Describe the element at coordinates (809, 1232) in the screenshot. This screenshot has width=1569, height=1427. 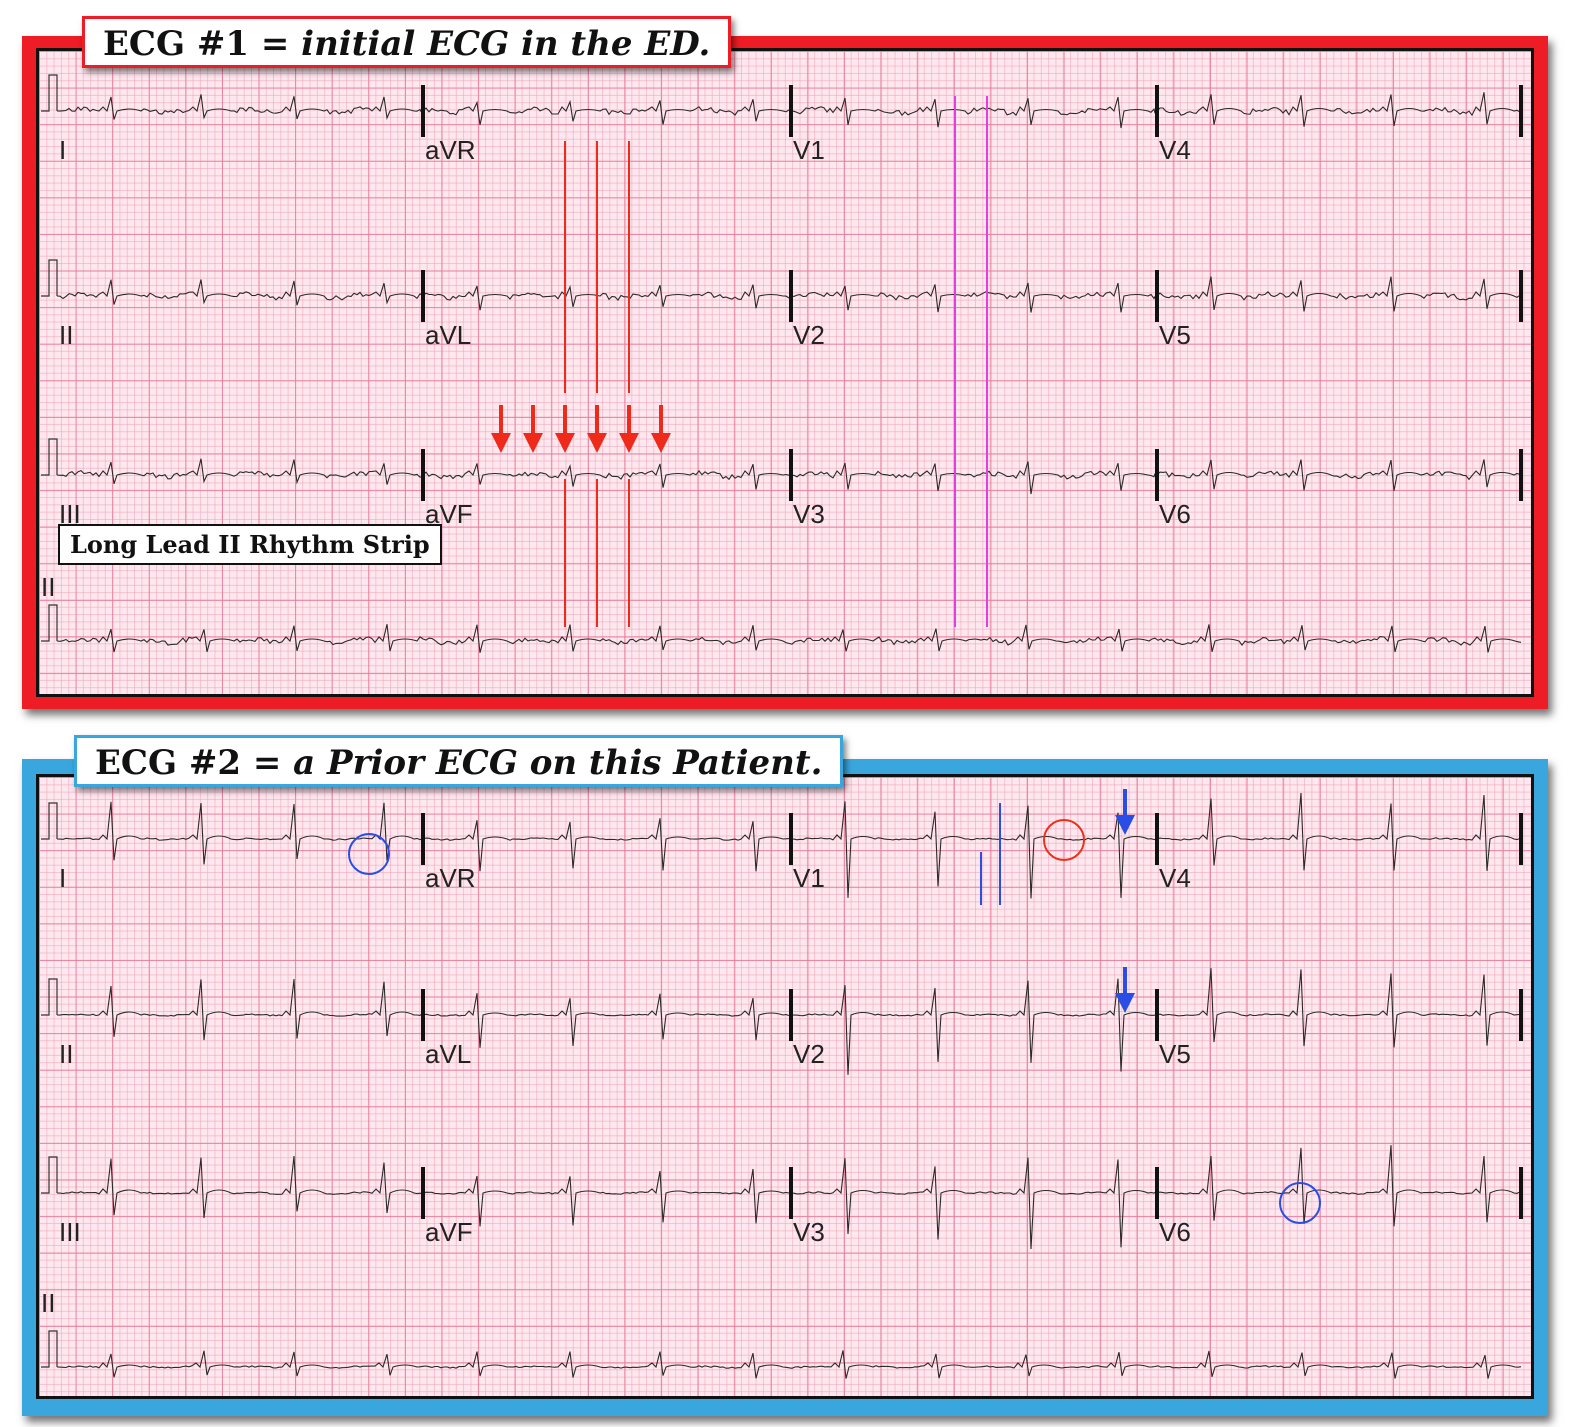
I see `ecg2-lead-label: V3` at that location.